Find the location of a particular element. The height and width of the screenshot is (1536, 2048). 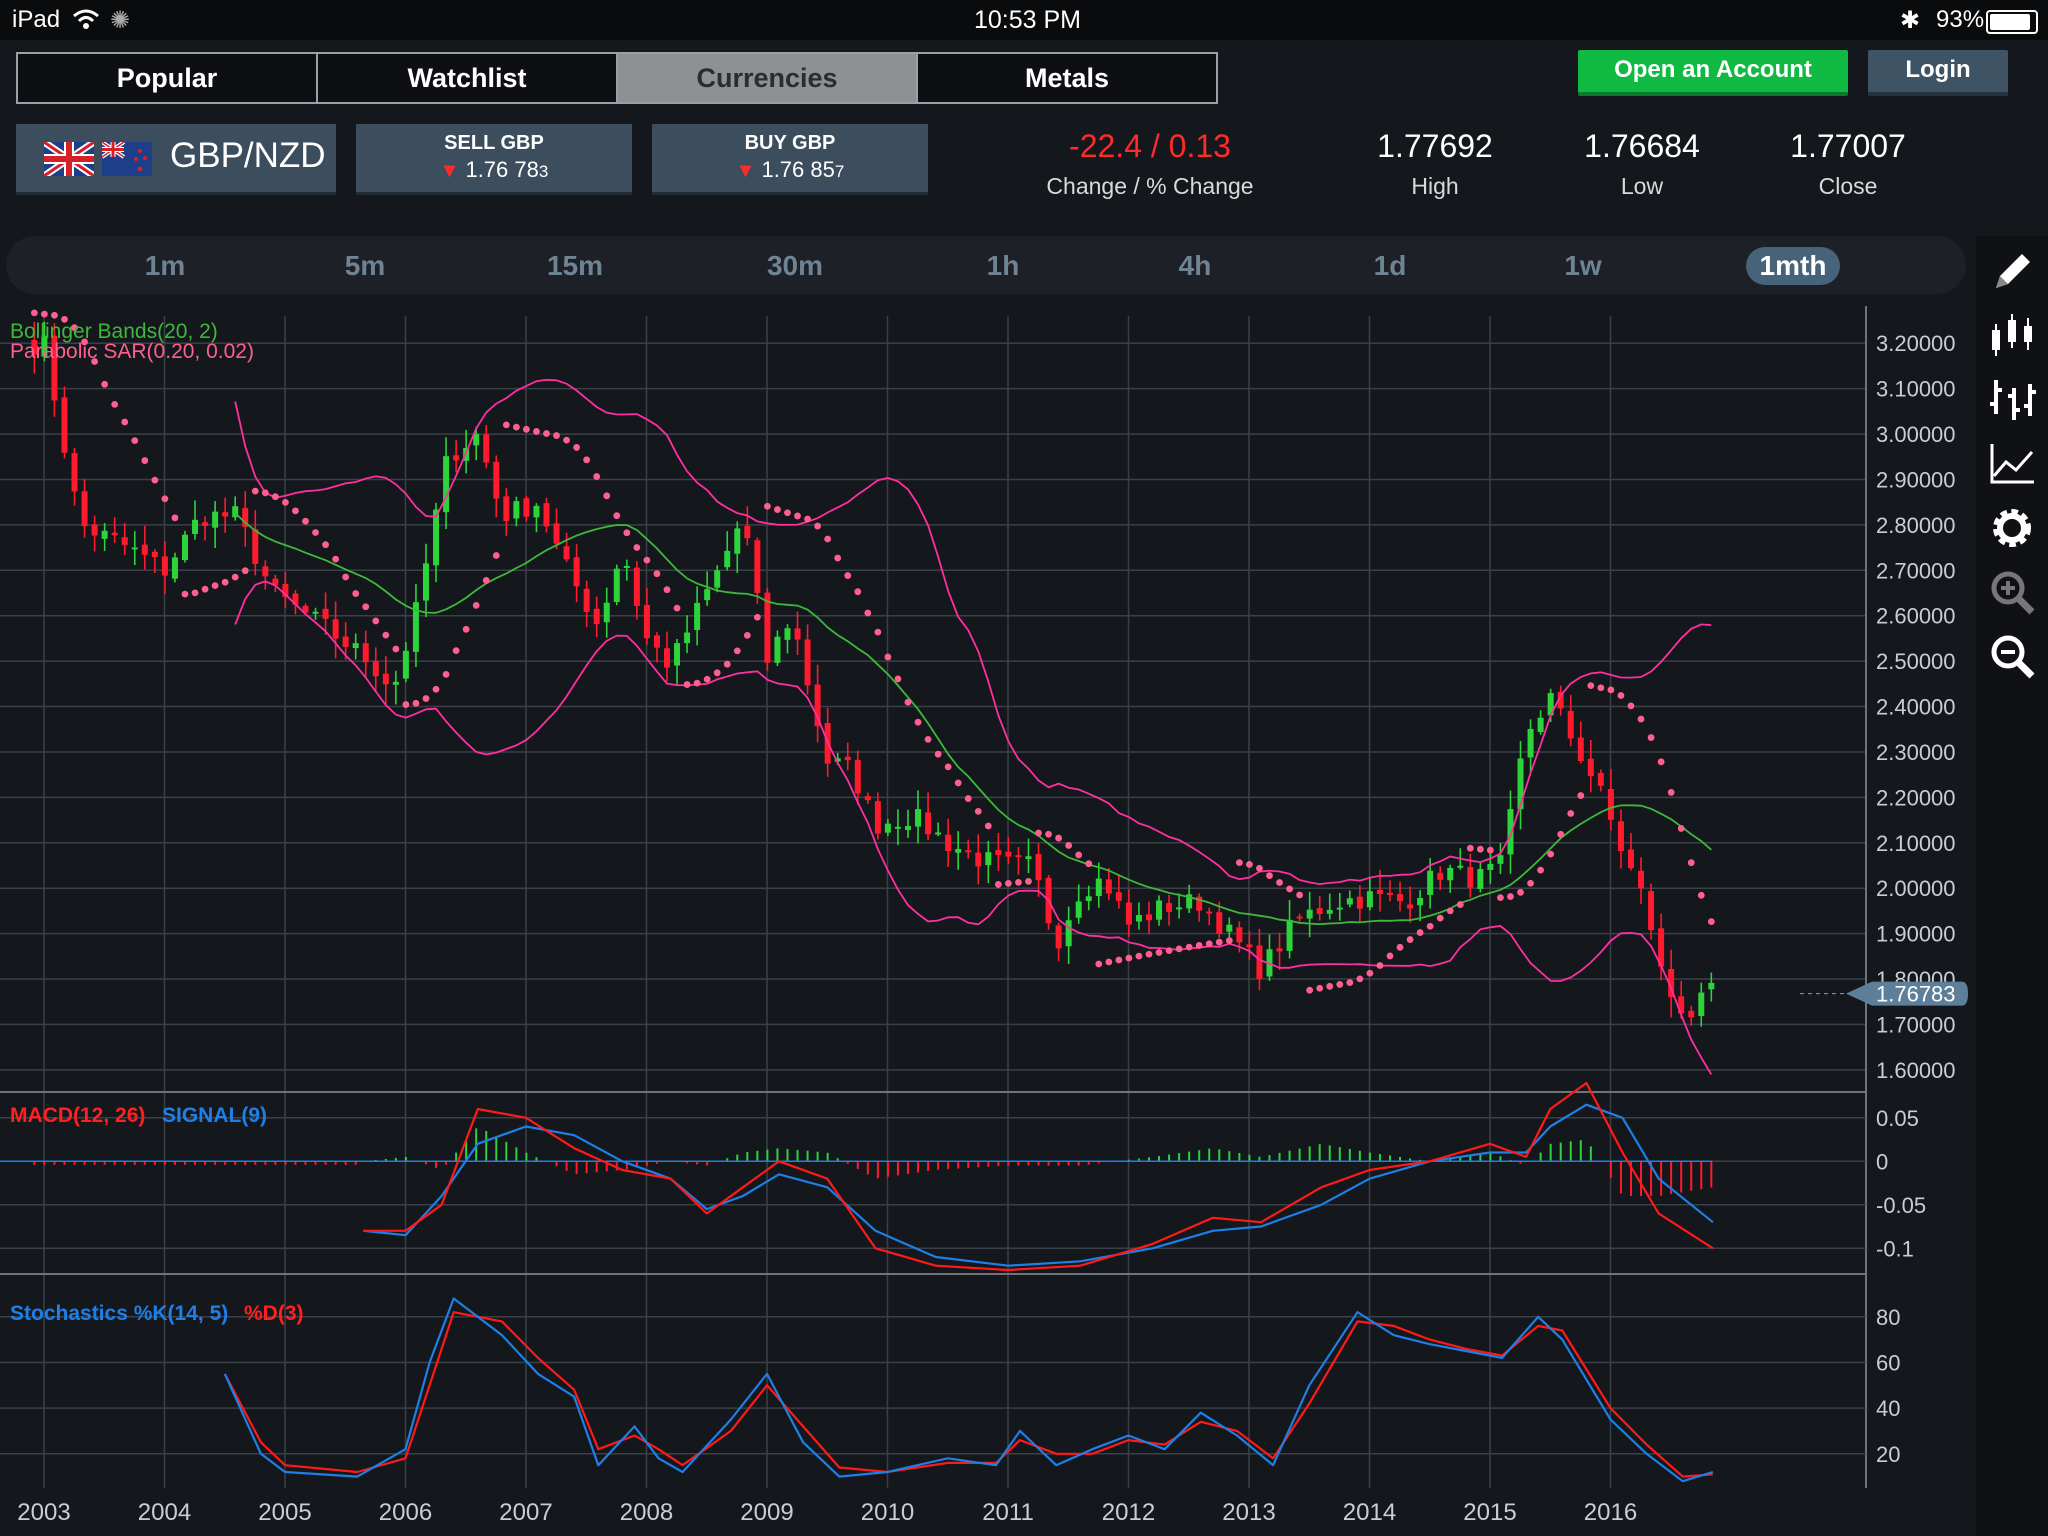

pencil-icon is located at coordinates (2012, 272).